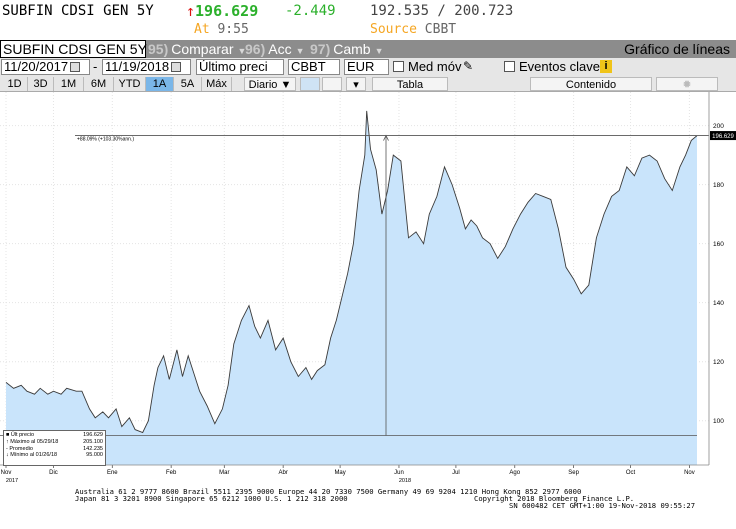  I want to click on x-tick-label: Sep, so click(573, 473).